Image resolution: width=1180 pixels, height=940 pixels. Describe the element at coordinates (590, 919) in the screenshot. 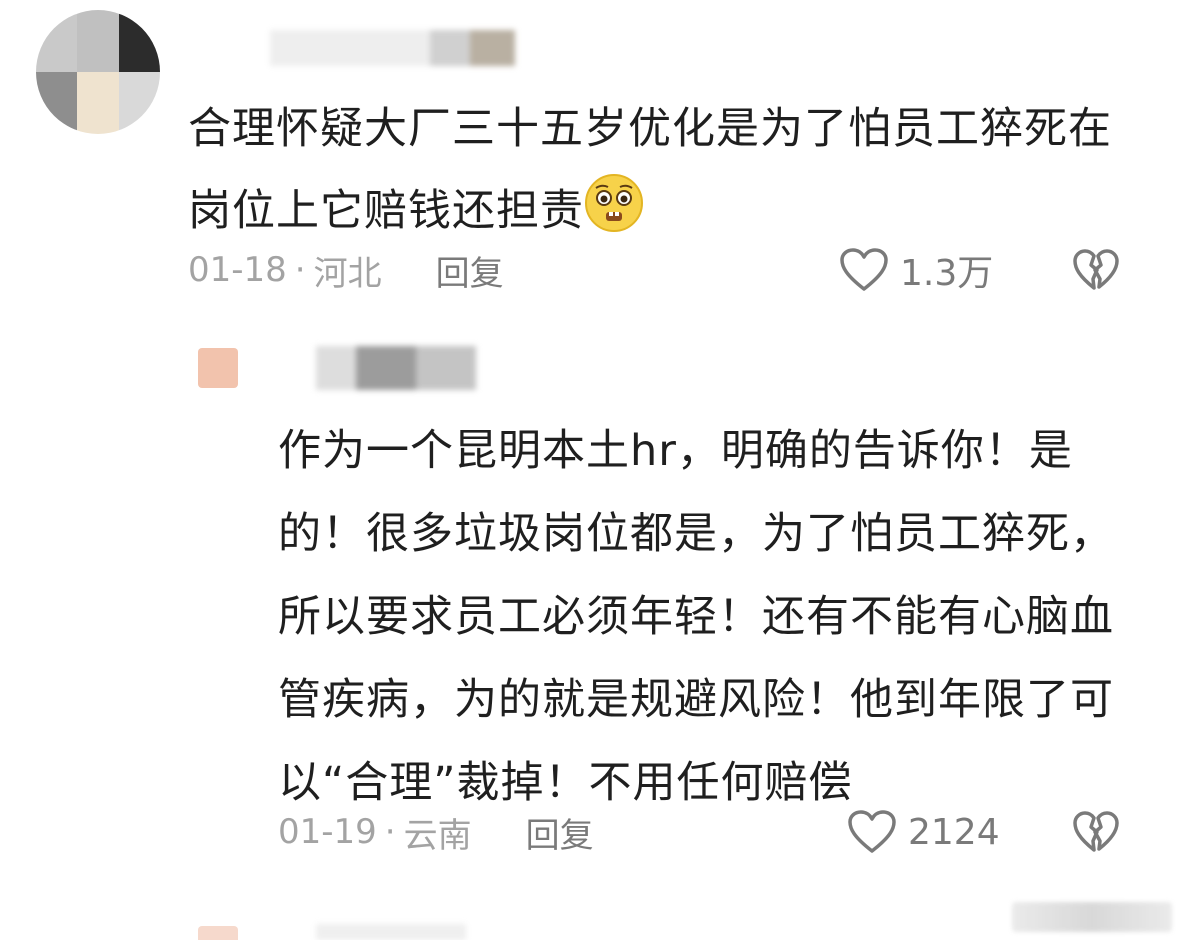

I see `next-reply-partial` at that location.